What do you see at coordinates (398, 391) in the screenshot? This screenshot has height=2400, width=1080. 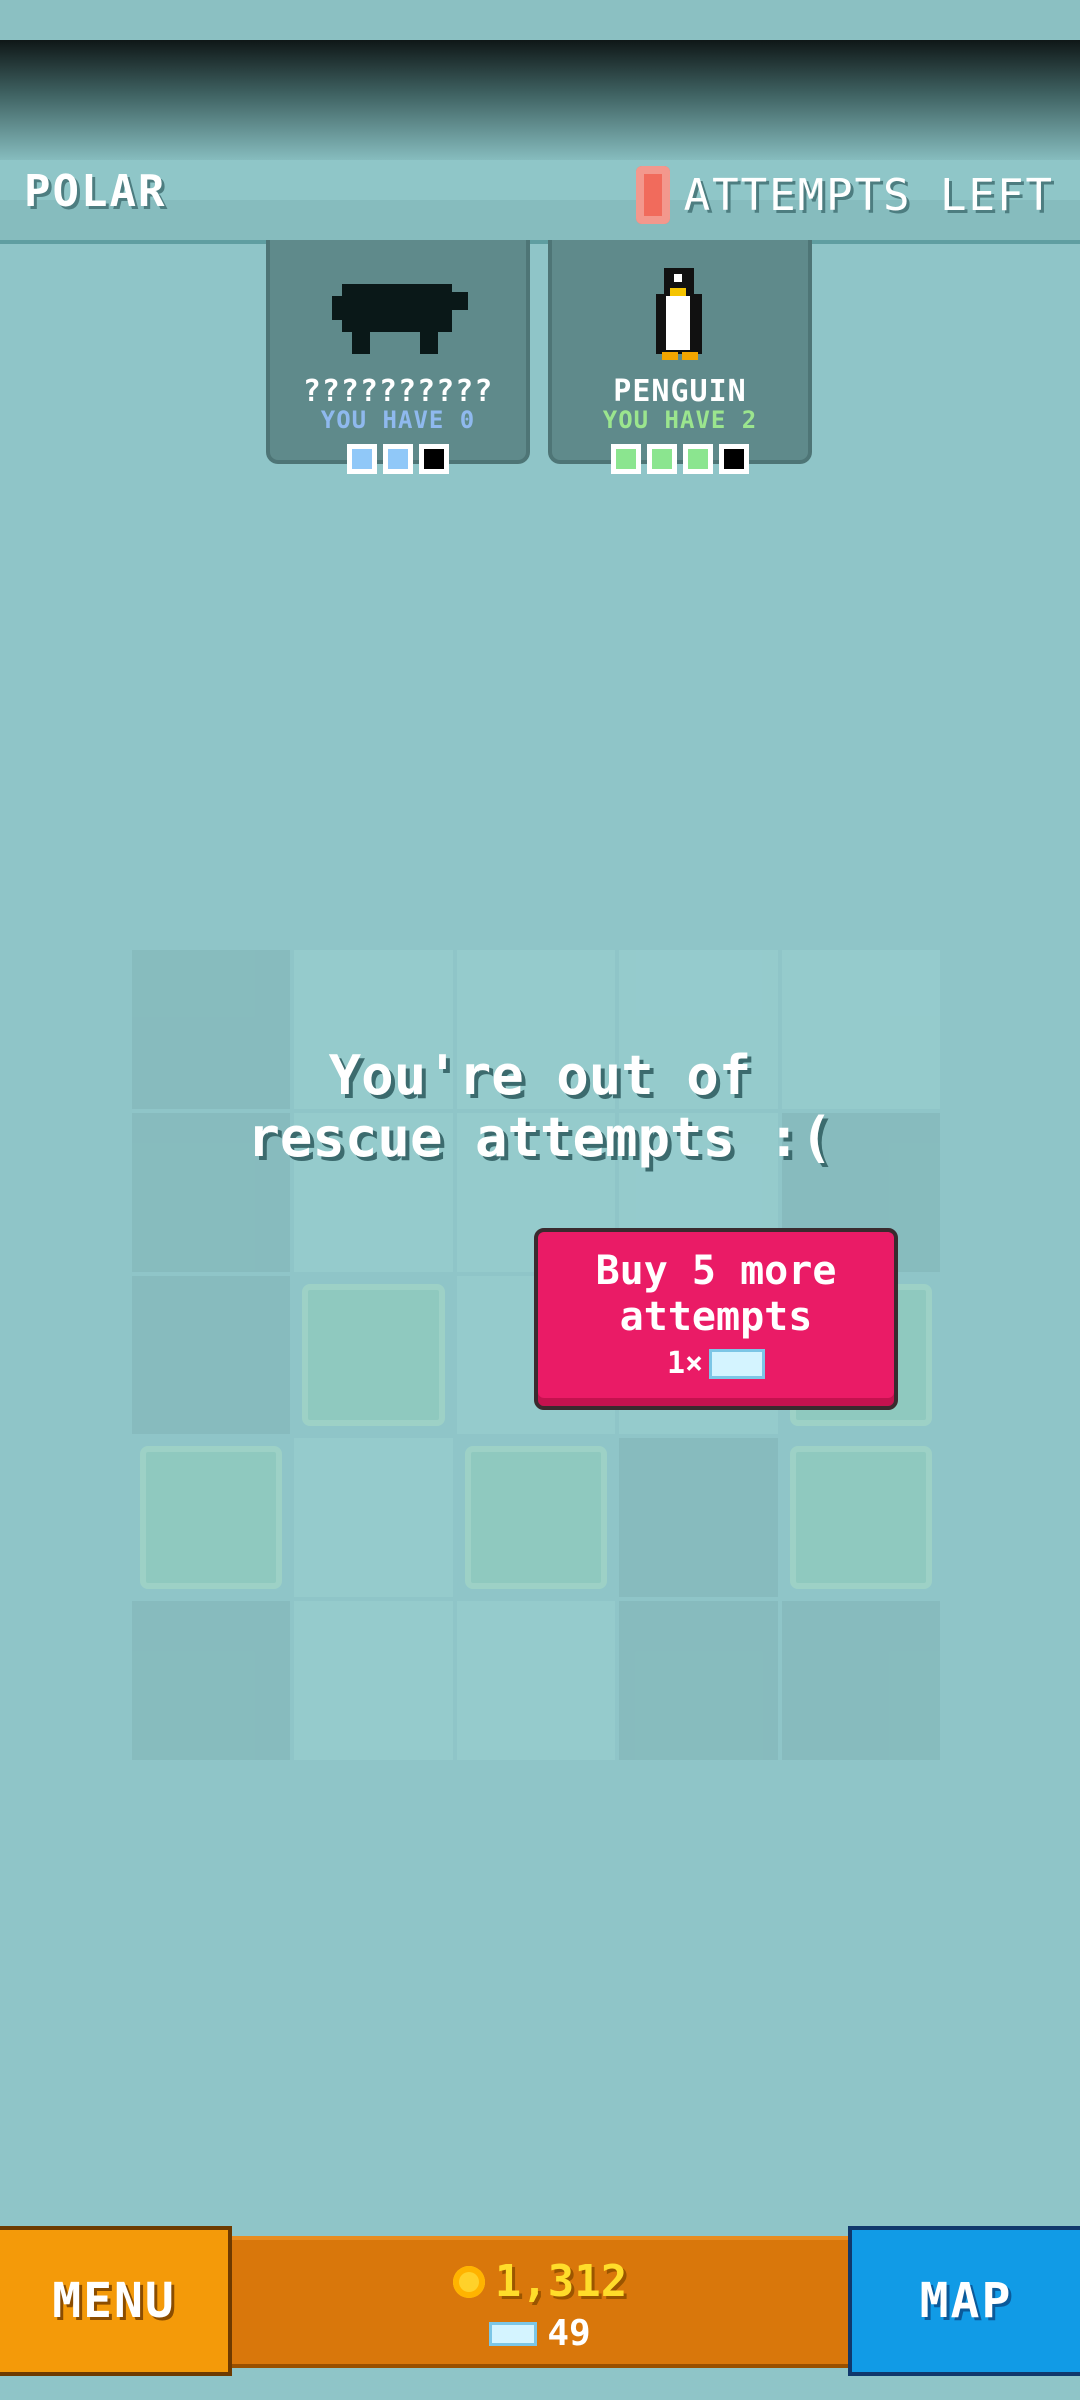 I see `animal-name: ??????????` at bounding box center [398, 391].